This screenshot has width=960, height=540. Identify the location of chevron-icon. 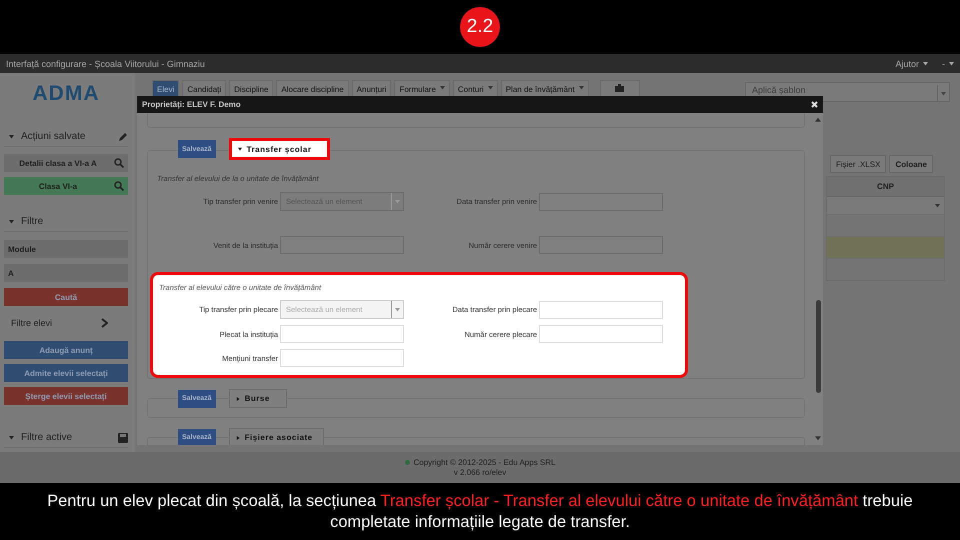
(104, 323).